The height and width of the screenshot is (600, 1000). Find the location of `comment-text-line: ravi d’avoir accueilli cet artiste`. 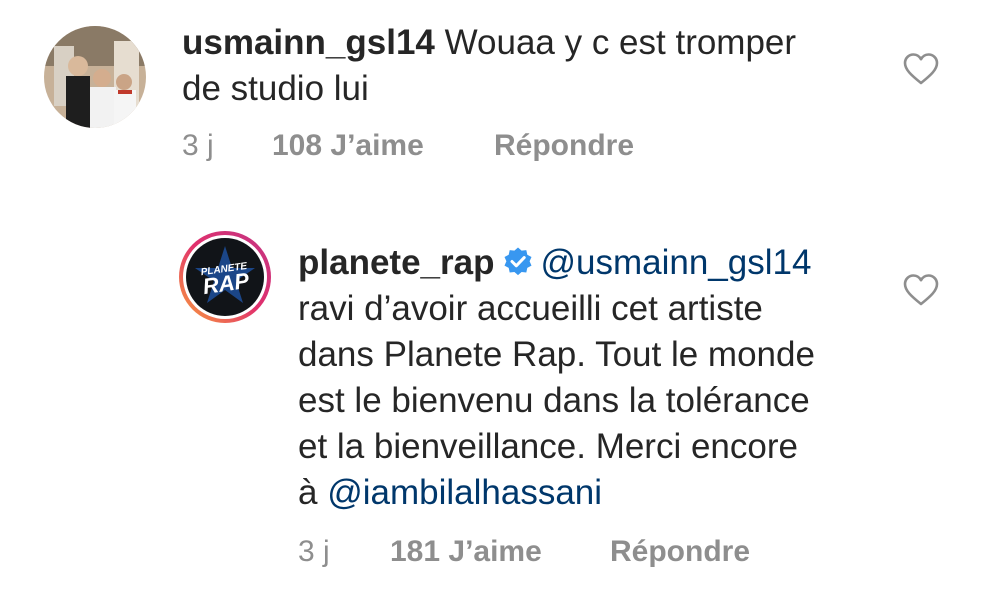

comment-text-line: ravi d’avoir accueilli cet artiste is located at coordinates (530, 308).